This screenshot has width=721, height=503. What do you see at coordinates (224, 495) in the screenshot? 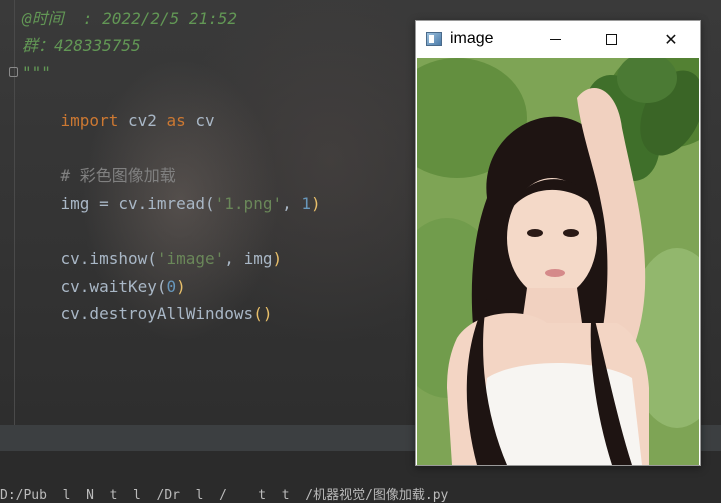
I see `console-output-line: D:/Pub l N t l /Dr l / t t /机器视觉/图像加载.py` at bounding box center [224, 495].